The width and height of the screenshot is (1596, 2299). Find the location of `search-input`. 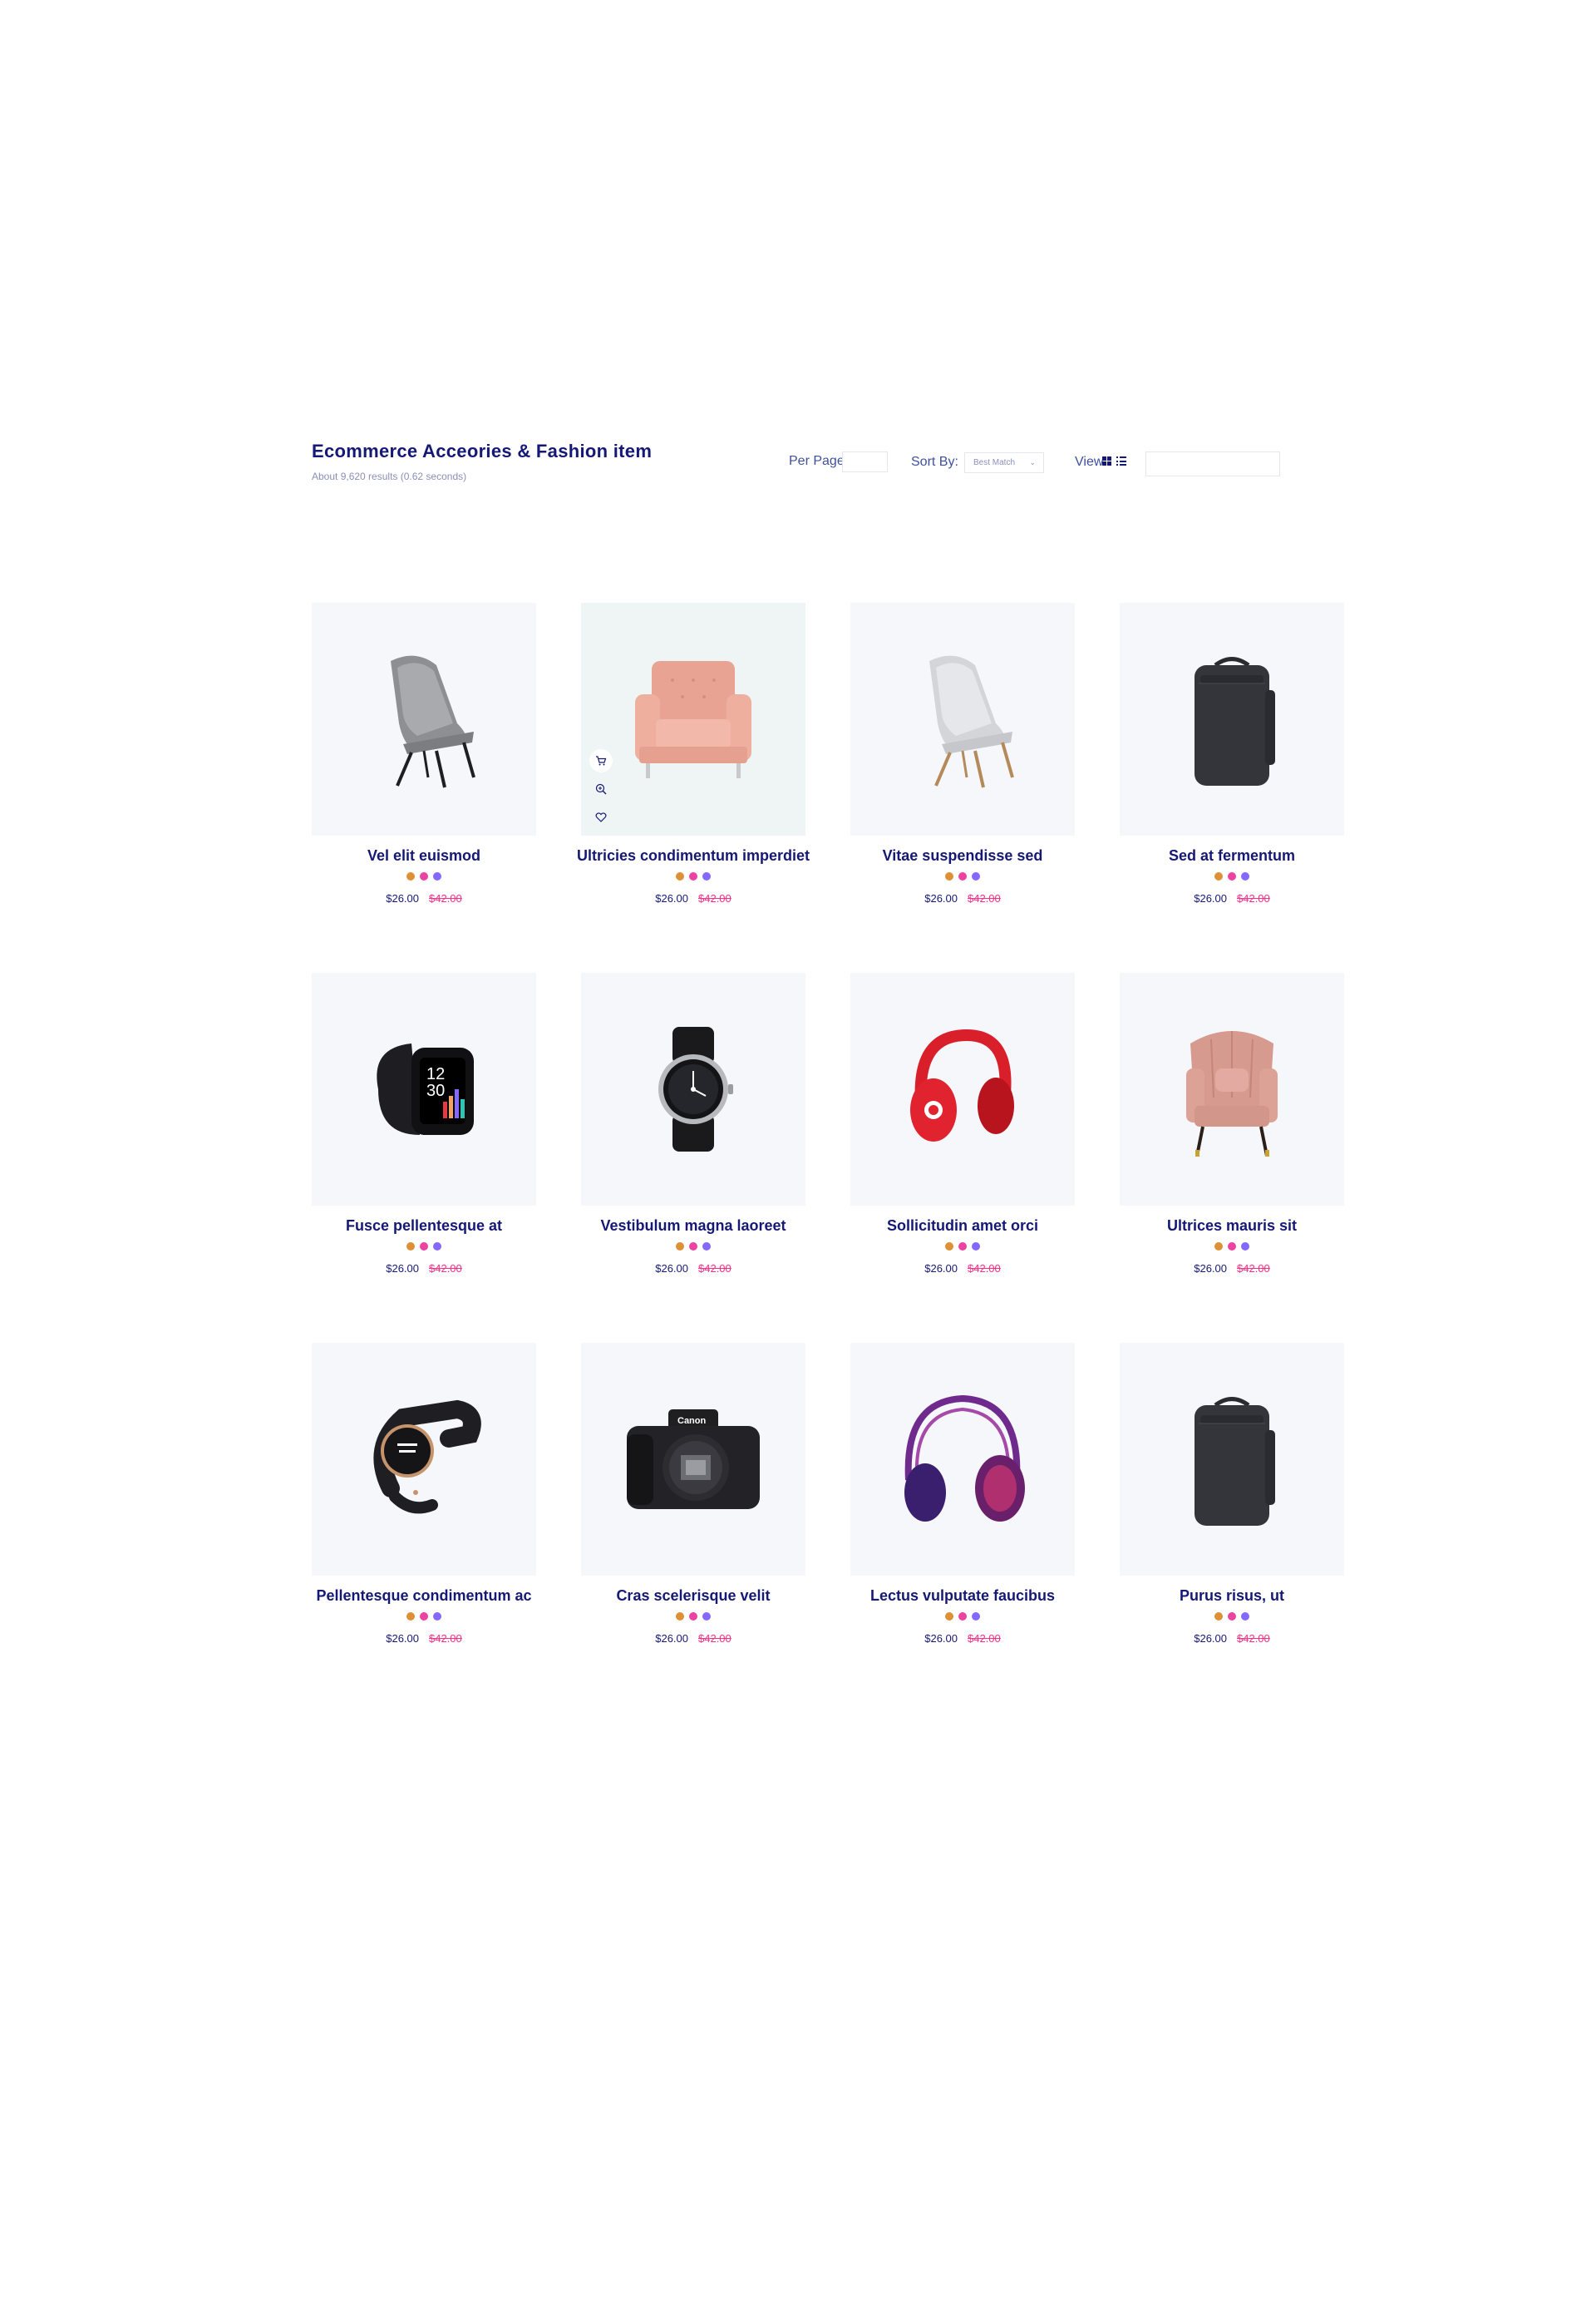

search-input is located at coordinates (1212, 463).